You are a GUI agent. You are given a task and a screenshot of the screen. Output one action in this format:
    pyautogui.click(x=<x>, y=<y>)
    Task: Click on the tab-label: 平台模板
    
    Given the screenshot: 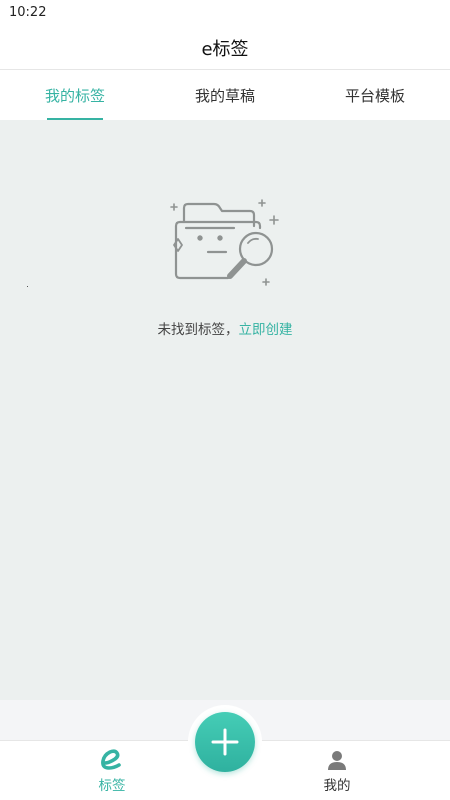 What is the action you would take?
    pyautogui.click(x=374, y=95)
    